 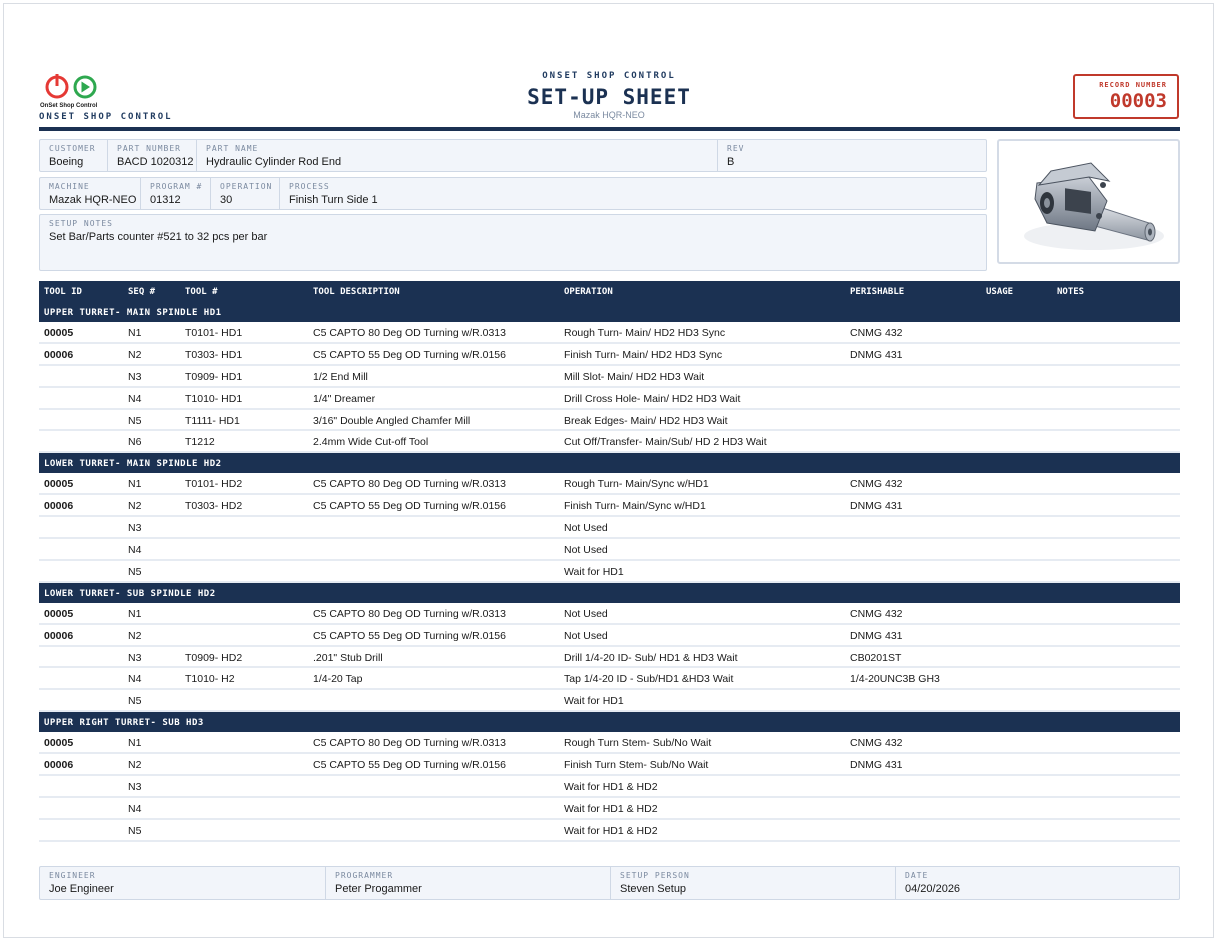 What do you see at coordinates (609, 76) in the screenshot?
I see `brand-name-center: ONSET SHOP CONTROL` at bounding box center [609, 76].